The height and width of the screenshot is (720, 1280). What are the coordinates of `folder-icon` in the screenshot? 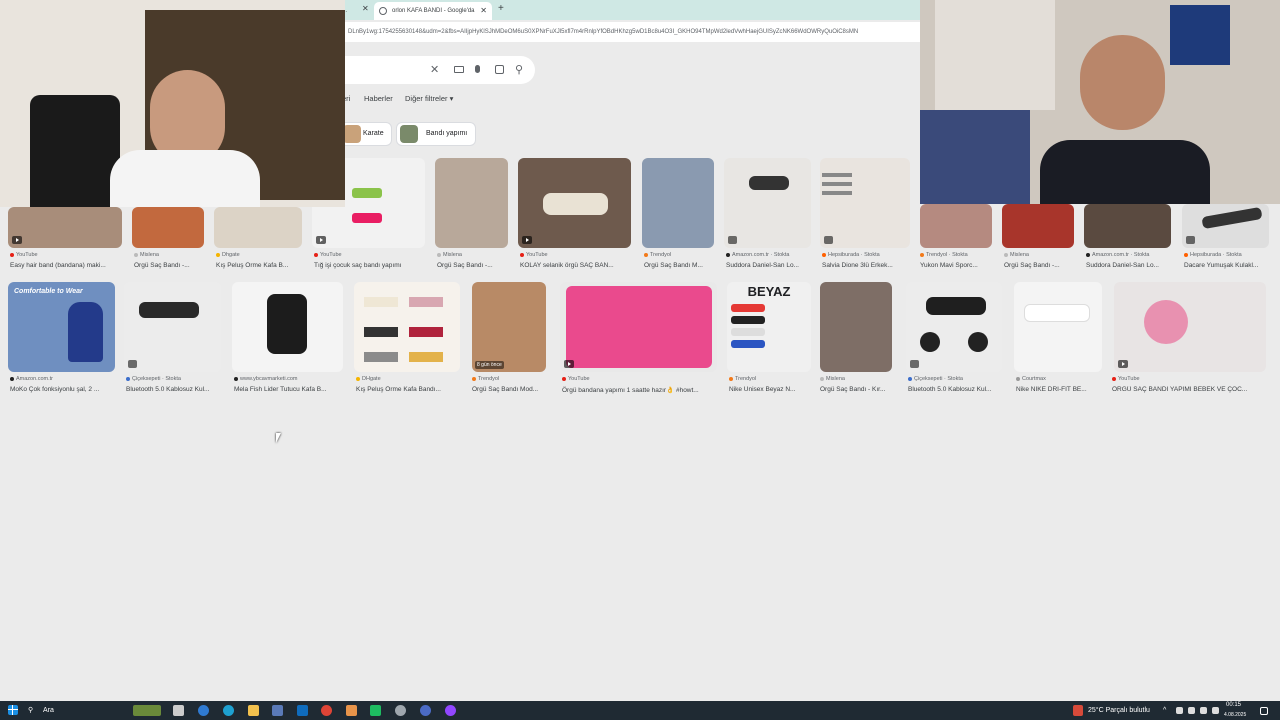 It's located at (253, 710).